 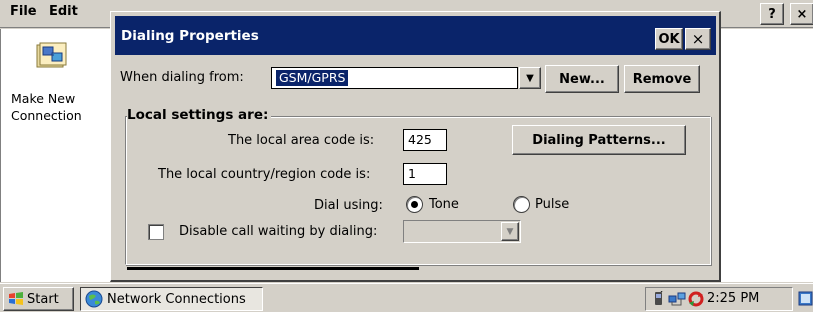 What do you see at coordinates (801, 14) in the screenshot?
I see `app-close-button: ×` at bounding box center [801, 14].